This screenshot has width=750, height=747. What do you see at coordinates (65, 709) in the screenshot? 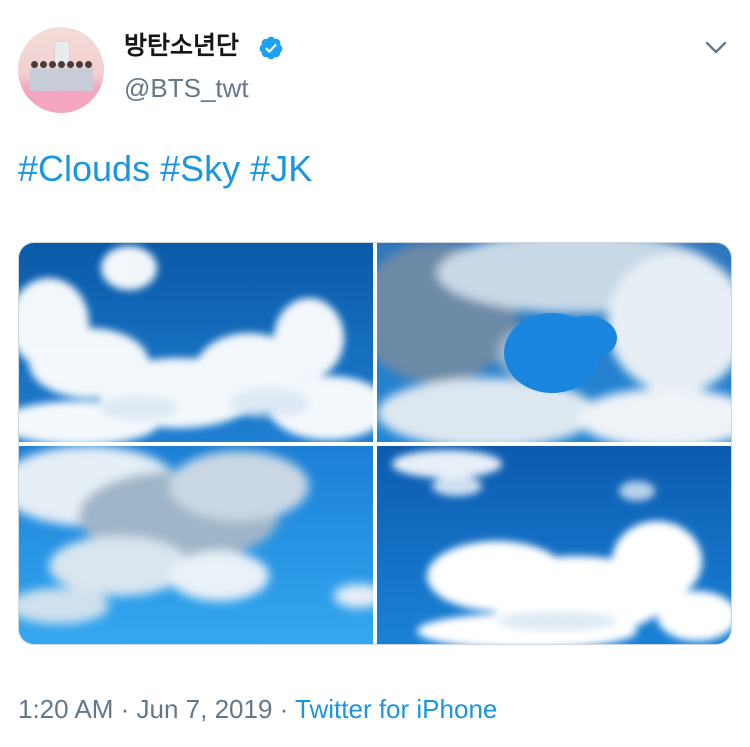
I see `tweet-time: 1:20 AM` at bounding box center [65, 709].